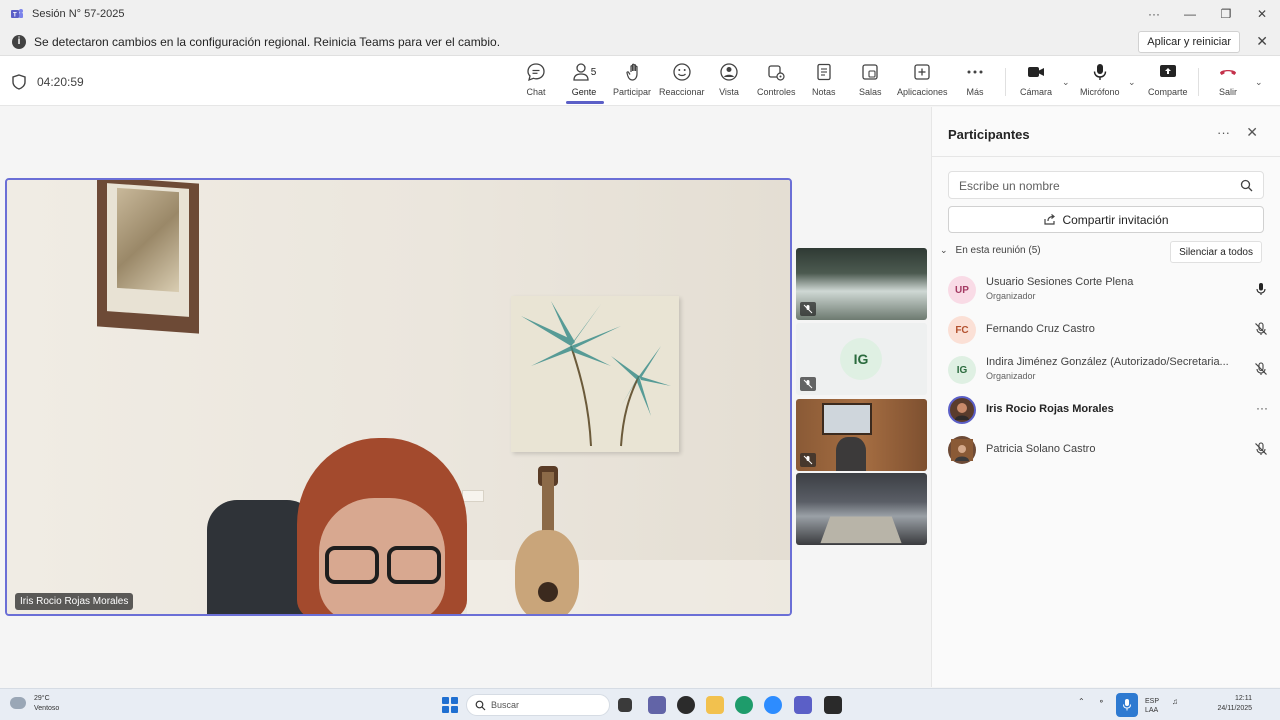 The height and width of the screenshot is (720, 1280). Describe the element at coordinates (593, 72) in the screenshot. I see `people-count: 5` at that location.